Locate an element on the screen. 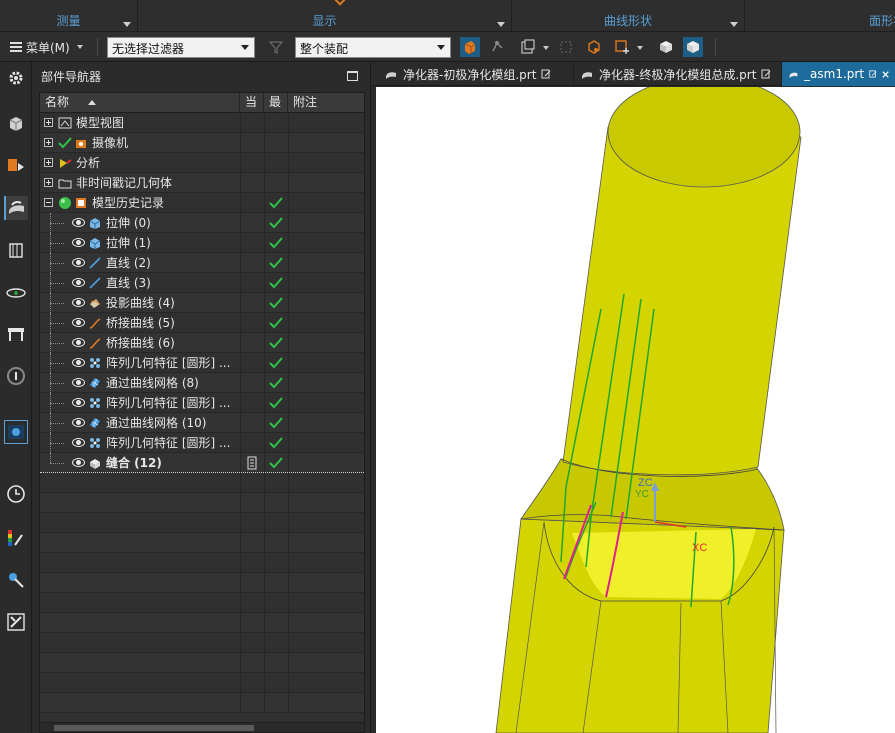 The width and height of the screenshot is (895, 733). menu-button: 菜单(M) is located at coordinates (46, 47).